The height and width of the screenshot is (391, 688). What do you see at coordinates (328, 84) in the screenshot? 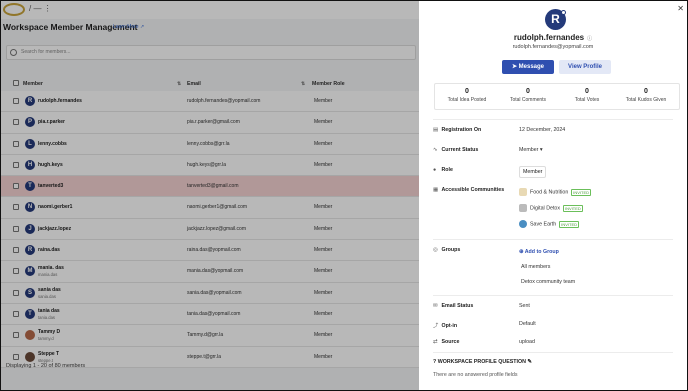
I see `column-role: Member Role` at bounding box center [328, 84].